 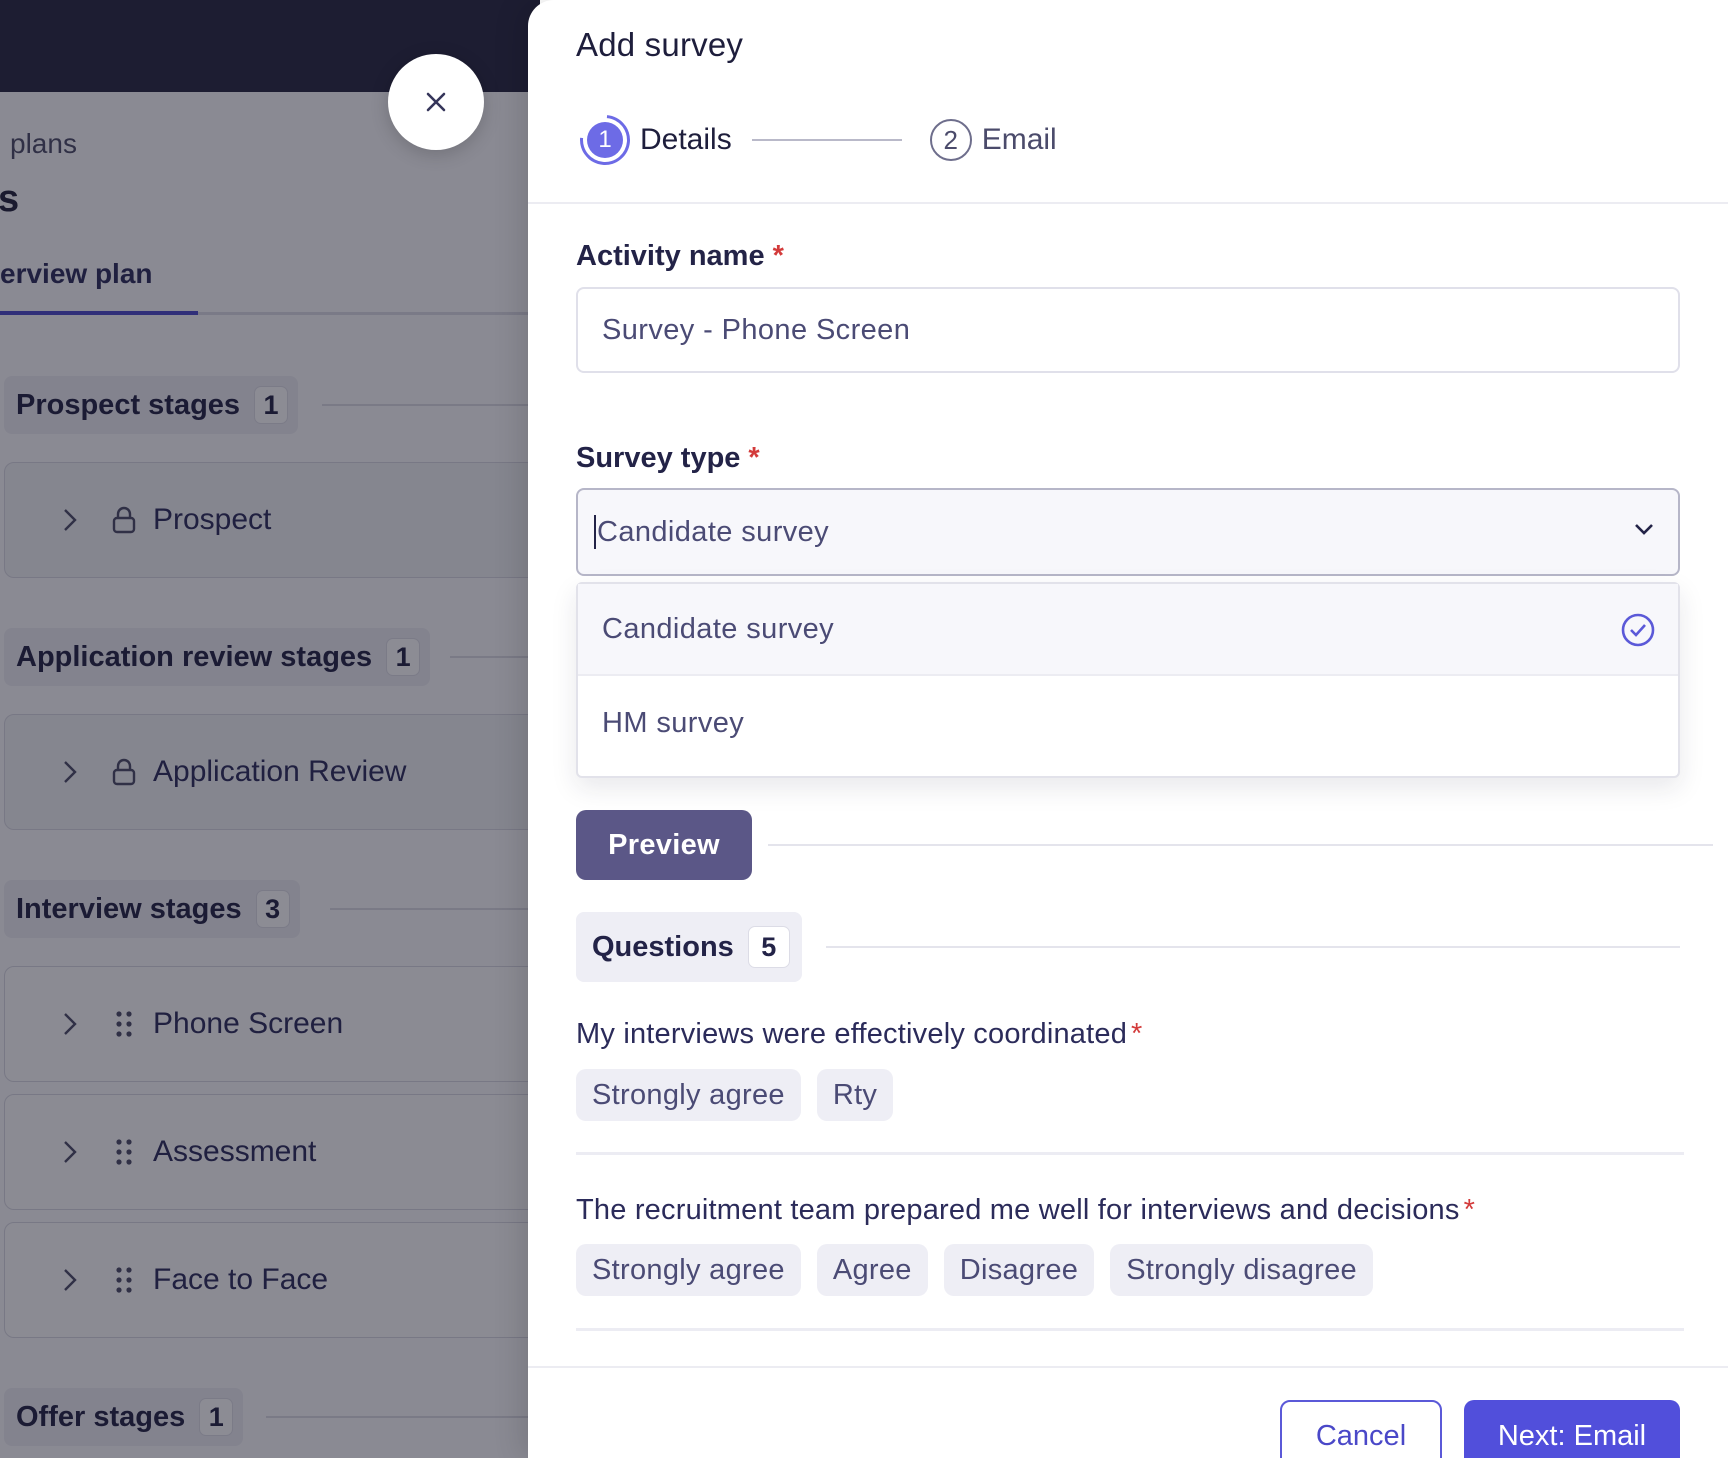 I want to click on activity-name-label: Activity name *, so click(x=680, y=256).